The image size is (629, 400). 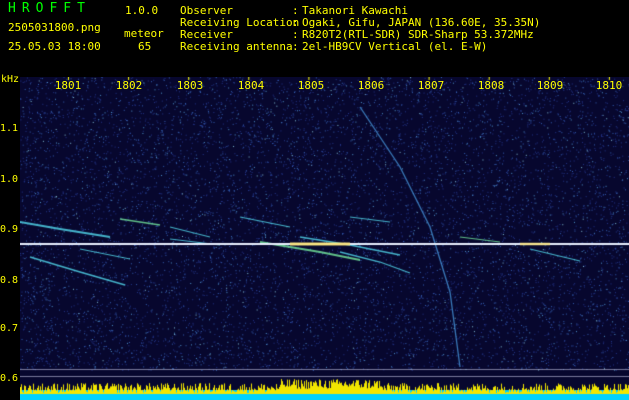 I want to click on x-tick-label: 1808, so click(x=491, y=85).